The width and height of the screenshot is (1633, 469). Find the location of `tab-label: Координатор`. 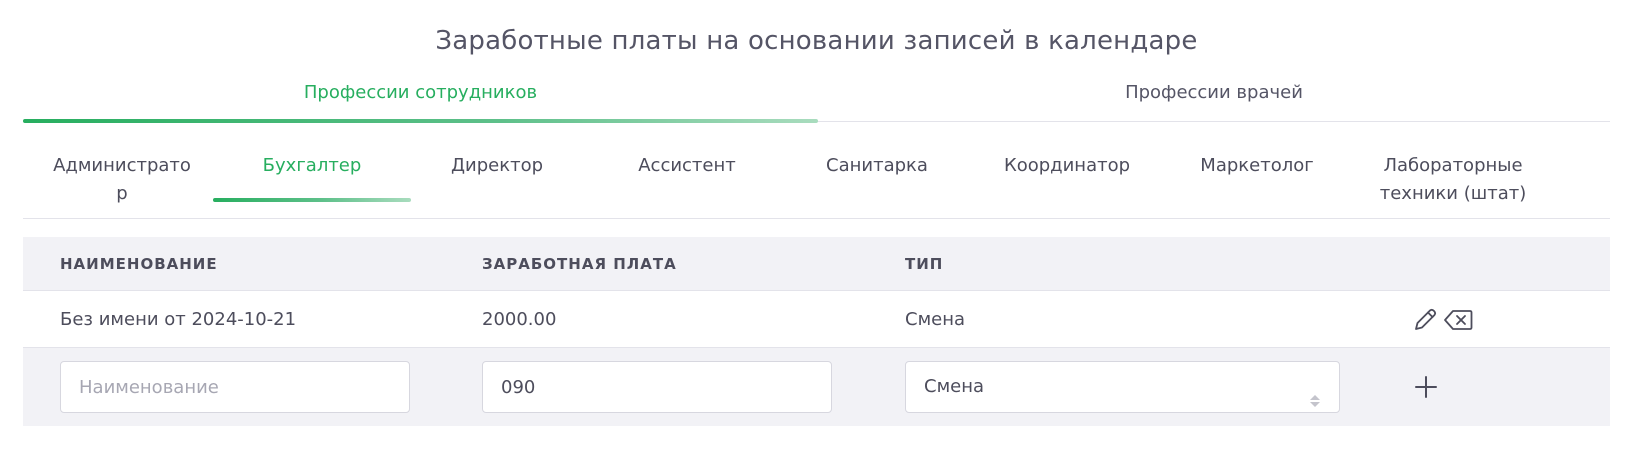

tab-label: Координатор is located at coordinates (1067, 165).